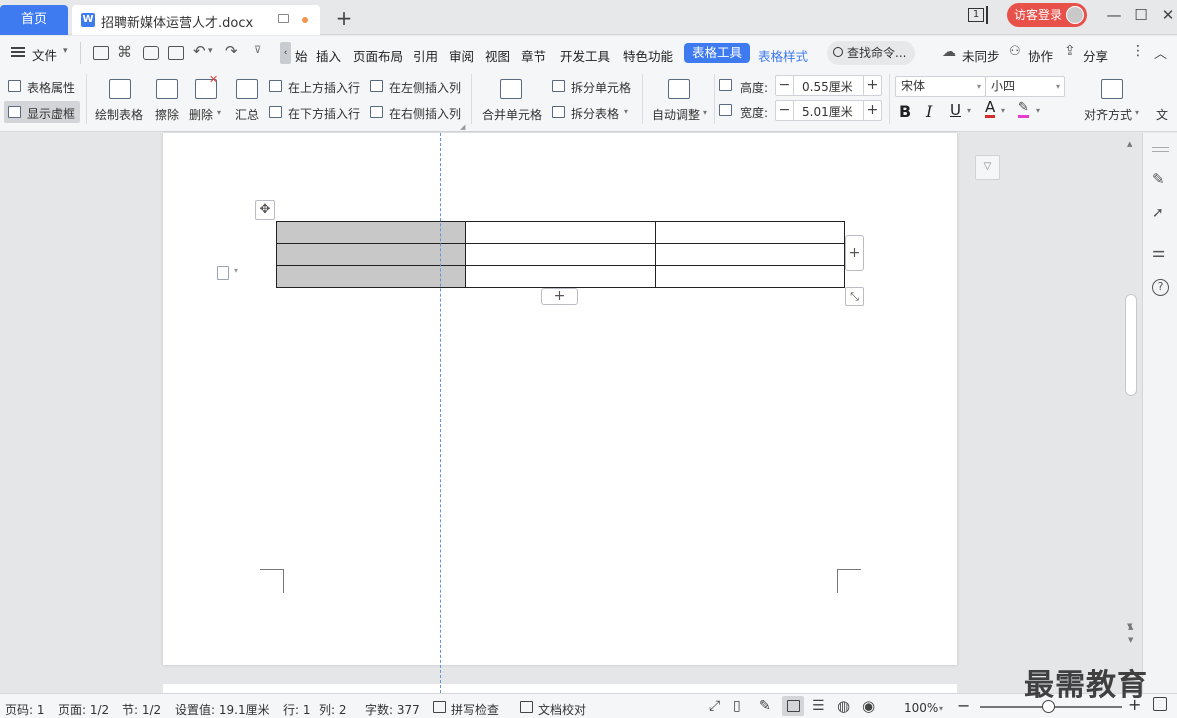  I want to click on scroll-left-icon: ‹, so click(285, 53).